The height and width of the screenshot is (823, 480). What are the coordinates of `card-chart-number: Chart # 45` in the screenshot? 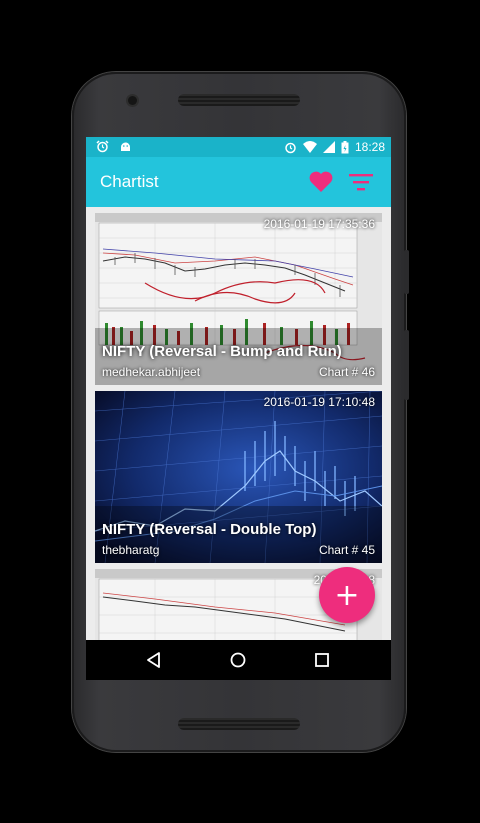 It's located at (346, 550).